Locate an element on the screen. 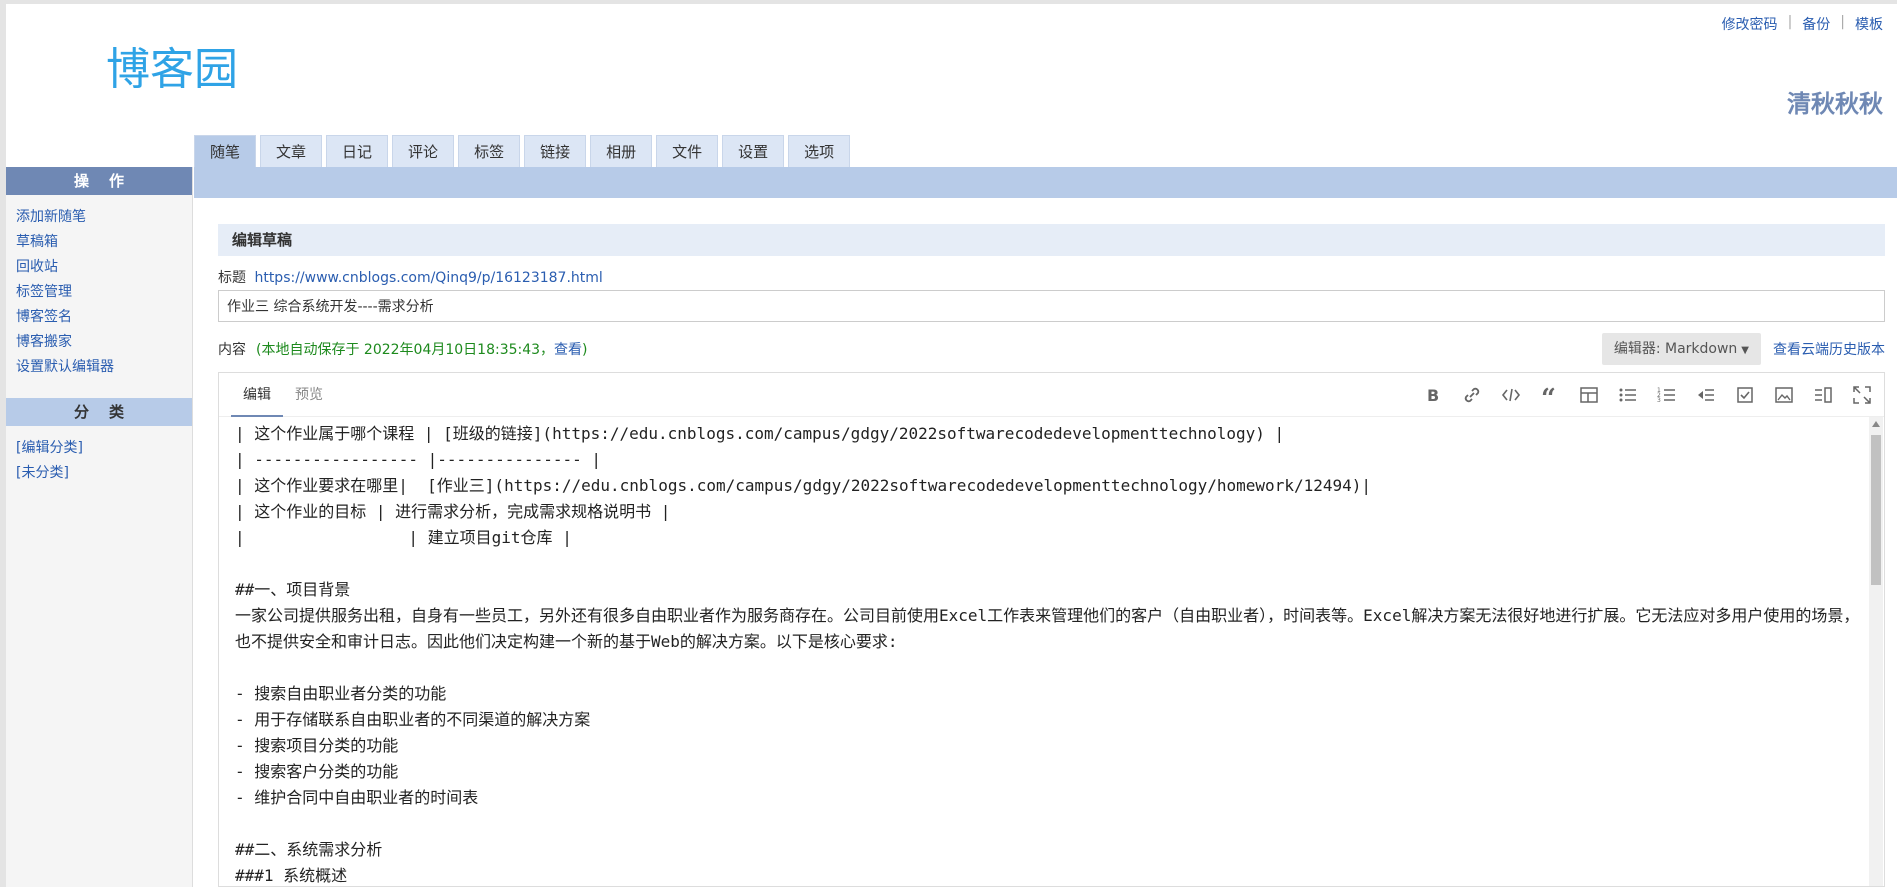 This screenshot has width=1897, height=887. sidebar-op-link: 博客搬家 is located at coordinates (44, 342).